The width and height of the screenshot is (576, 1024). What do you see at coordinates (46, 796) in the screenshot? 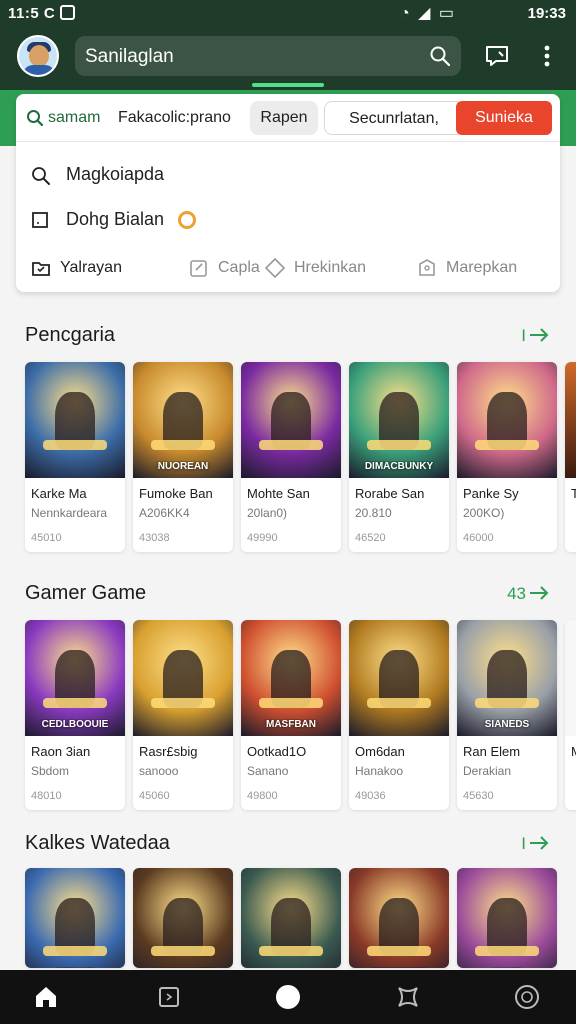
I see `game-num: 48010` at bounding box center [46, 796].